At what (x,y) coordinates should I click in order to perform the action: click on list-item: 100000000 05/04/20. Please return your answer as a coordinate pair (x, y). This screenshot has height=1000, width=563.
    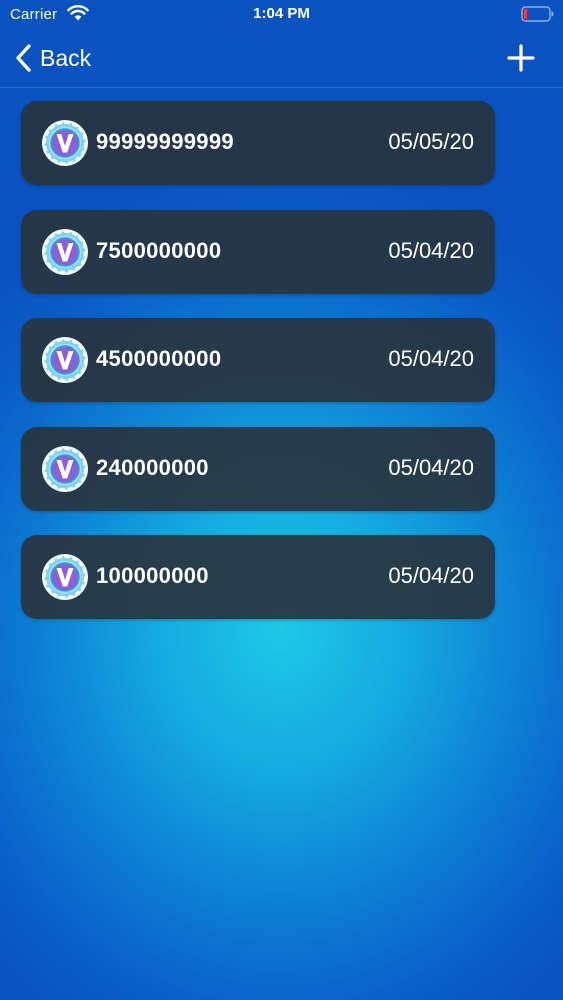
    Looking at the image, I should click on (258, 577).